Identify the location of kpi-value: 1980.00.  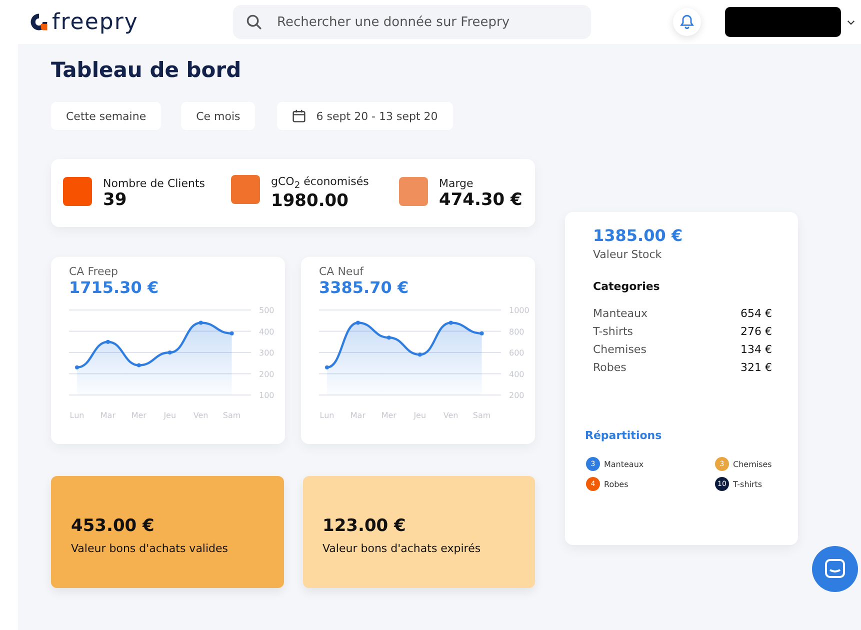
(310, 201).